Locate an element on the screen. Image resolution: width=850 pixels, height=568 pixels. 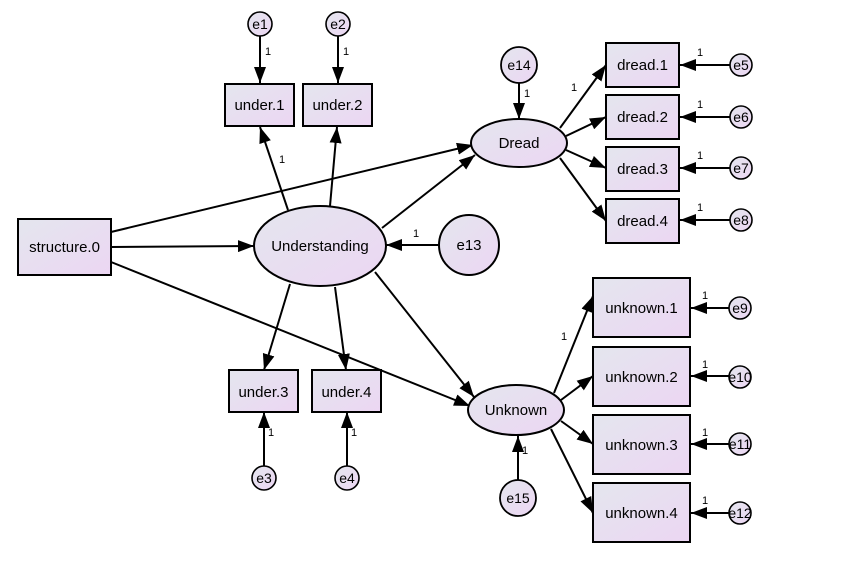
svg-text: unknown.4 is located at coordinates (641, 513).